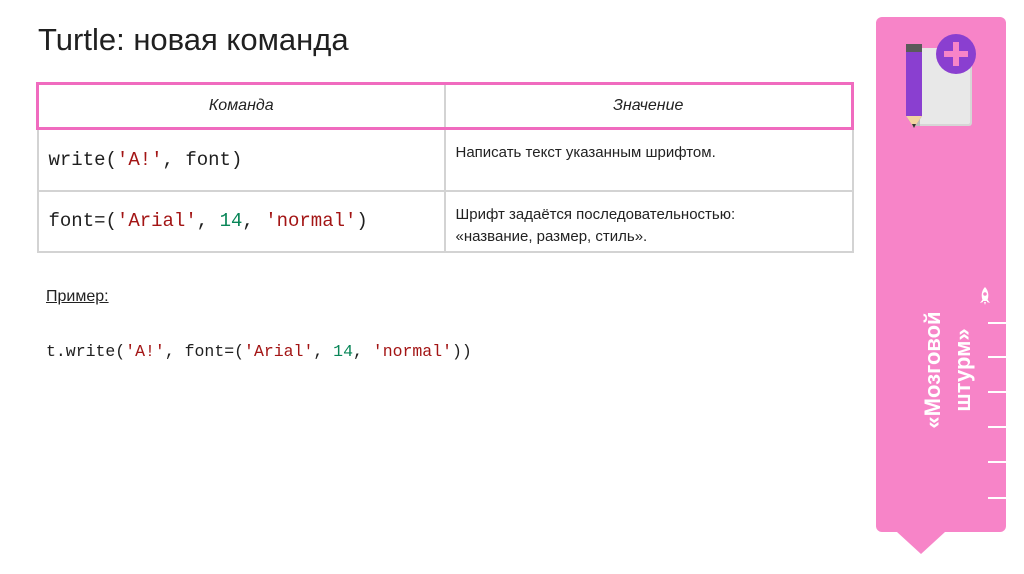 The width and height of the screenshot is (1024, 574). I want to click on banner-tail, so click(921, 543).